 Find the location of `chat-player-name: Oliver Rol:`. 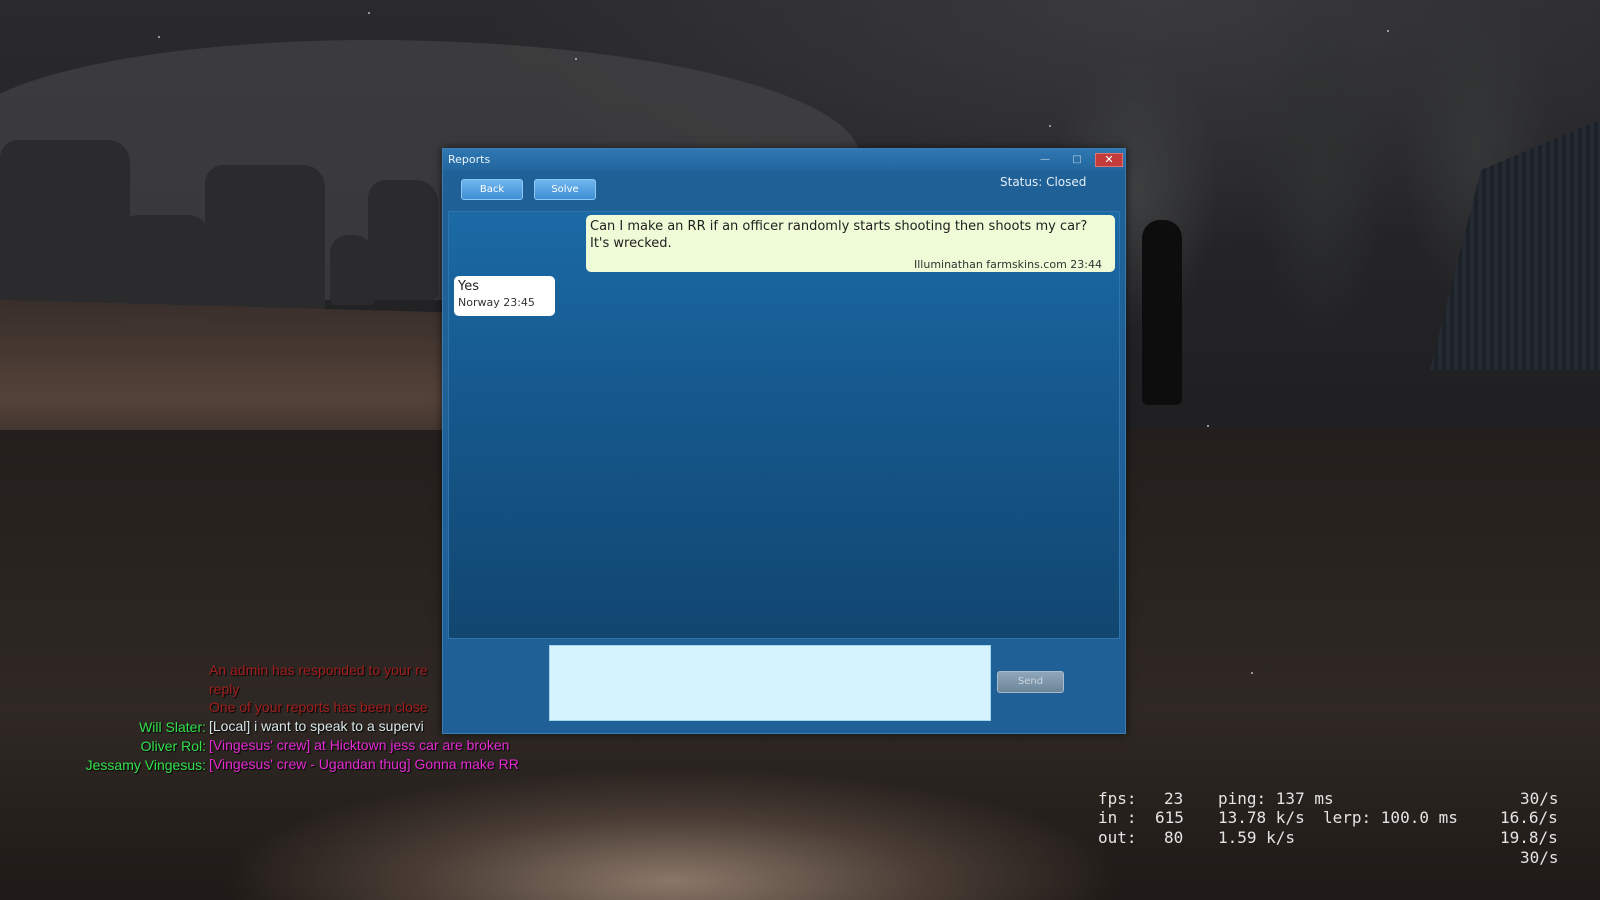

chat-player-name: Oliver Rol: is located at coordinates (173, 746).